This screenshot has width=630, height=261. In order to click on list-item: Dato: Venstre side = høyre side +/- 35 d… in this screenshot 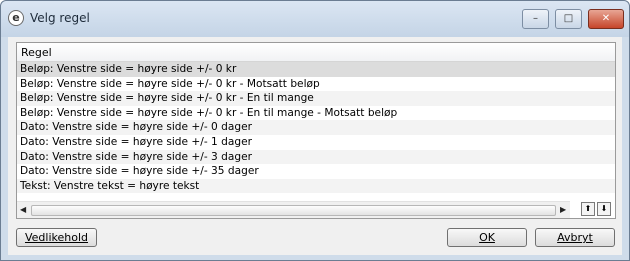, I will do `click(316, 171)`.